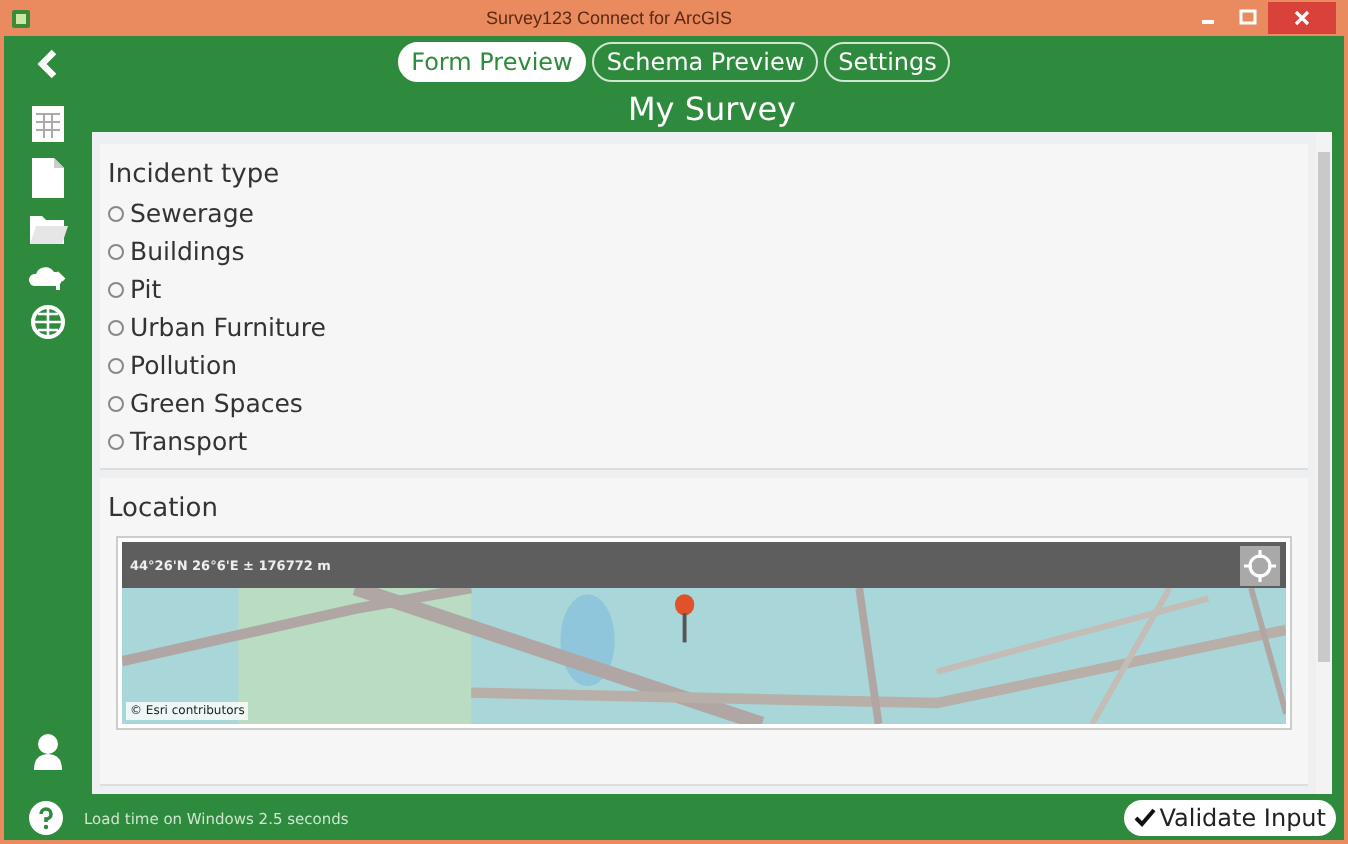  I want to click on document-icon, so click(48, 178).